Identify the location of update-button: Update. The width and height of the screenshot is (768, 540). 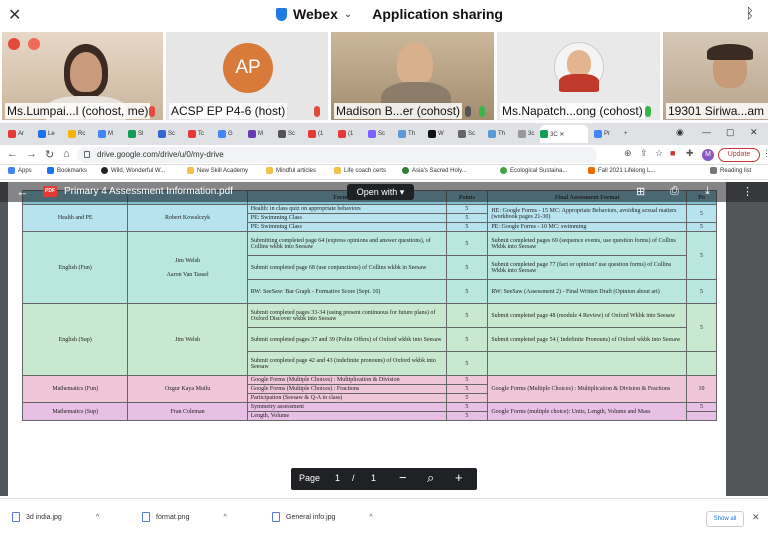
(739, 155).